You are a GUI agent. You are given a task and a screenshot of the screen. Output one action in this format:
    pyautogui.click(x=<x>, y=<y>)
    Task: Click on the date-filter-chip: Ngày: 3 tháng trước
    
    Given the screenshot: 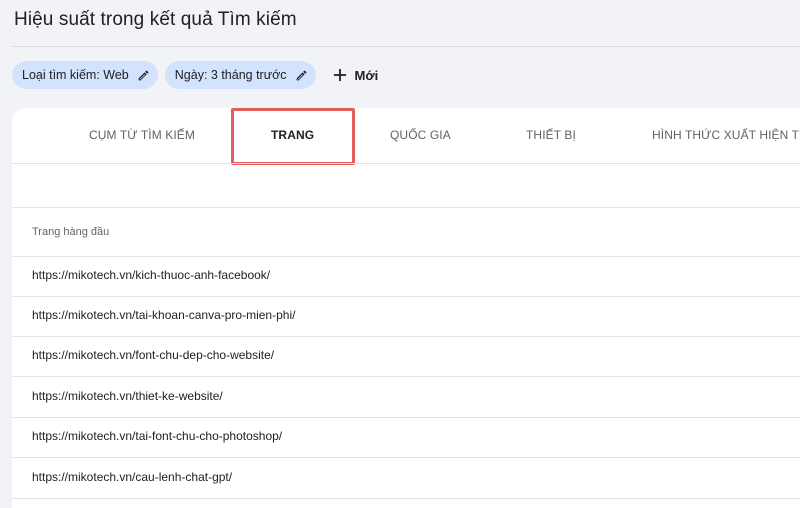 What is the action you would take?
    pyautogui.click(x=240, y=75)
    